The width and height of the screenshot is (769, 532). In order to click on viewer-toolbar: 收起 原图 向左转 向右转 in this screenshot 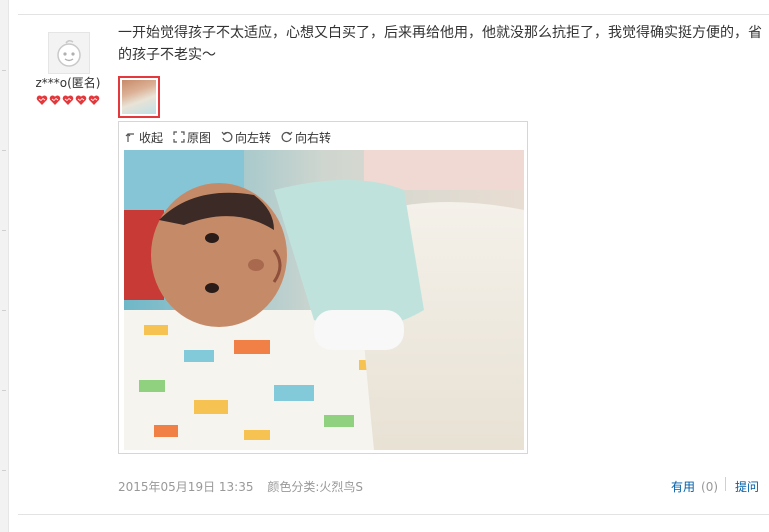, I will do `click(228, 137)`.